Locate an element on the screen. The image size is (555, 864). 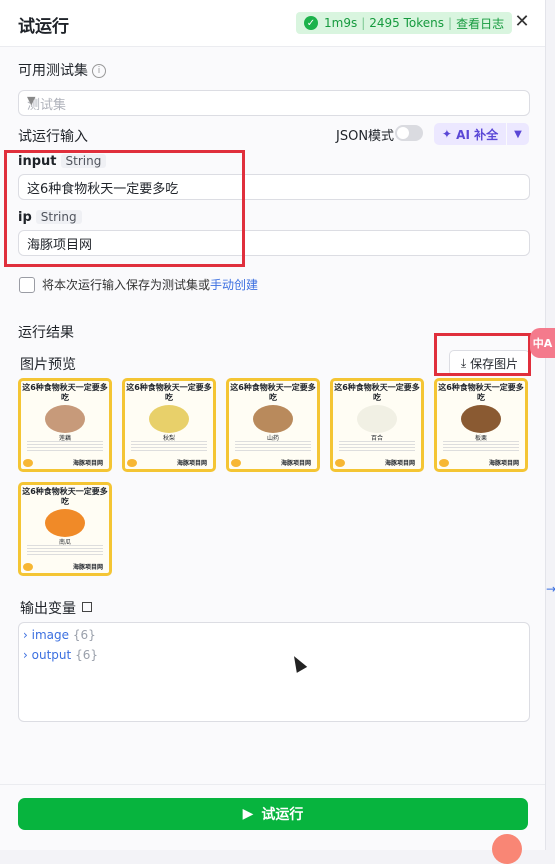
image-thumbnail: 这6种食物秋天一定要多吃 山药 海豚项目网 is located at coordinates (273, 425).